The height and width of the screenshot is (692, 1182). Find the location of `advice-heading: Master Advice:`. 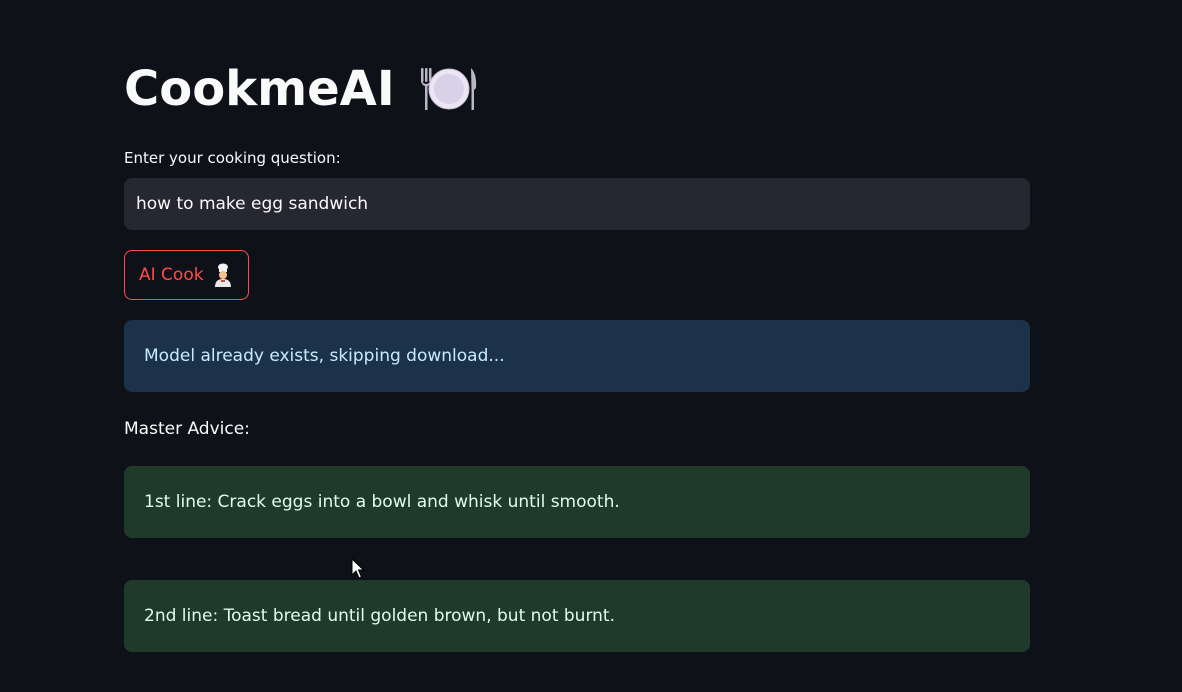

advice-heading: Master Advice: is located at coordinates (187, 429).